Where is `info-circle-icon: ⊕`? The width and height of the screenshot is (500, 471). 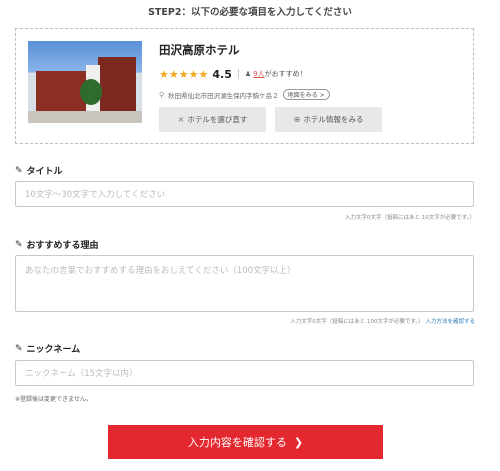
info-circle-icon: ⊕ is located at coordinates (297, 119).